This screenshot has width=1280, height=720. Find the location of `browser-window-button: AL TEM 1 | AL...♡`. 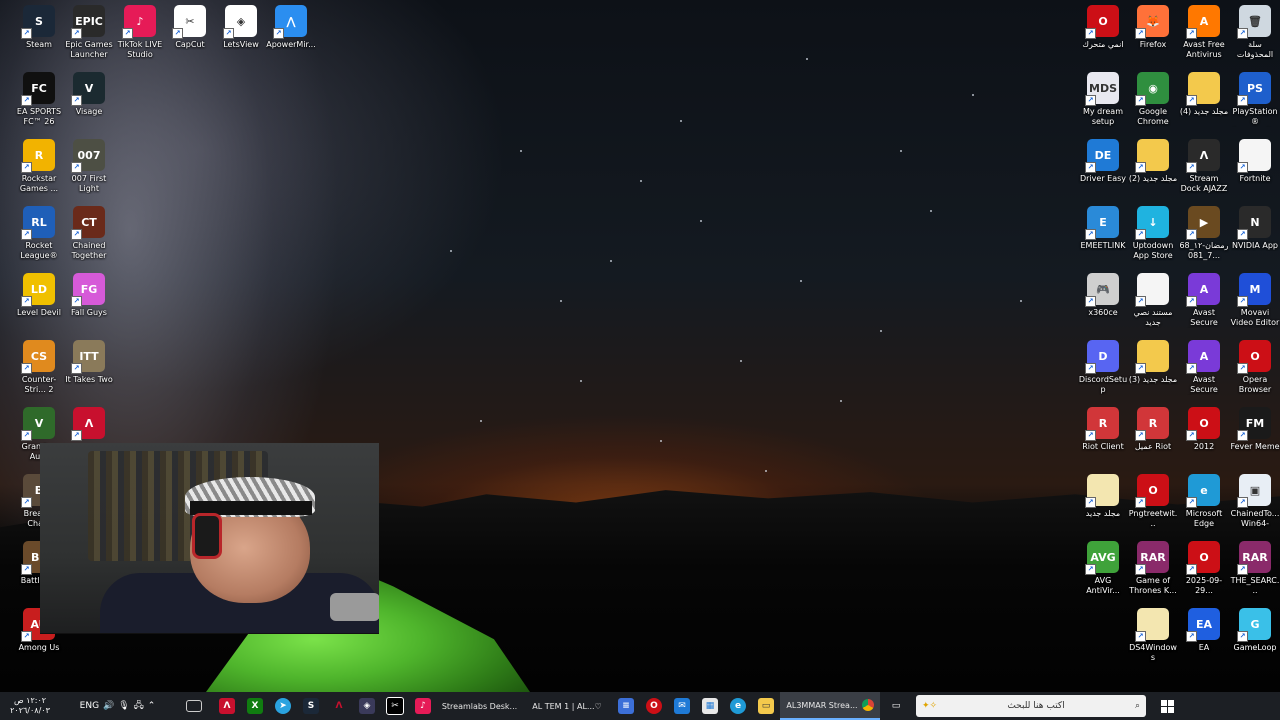

browser-window-button: AL TEM 1 | AL...♡ is located at coordinates (567, 706).